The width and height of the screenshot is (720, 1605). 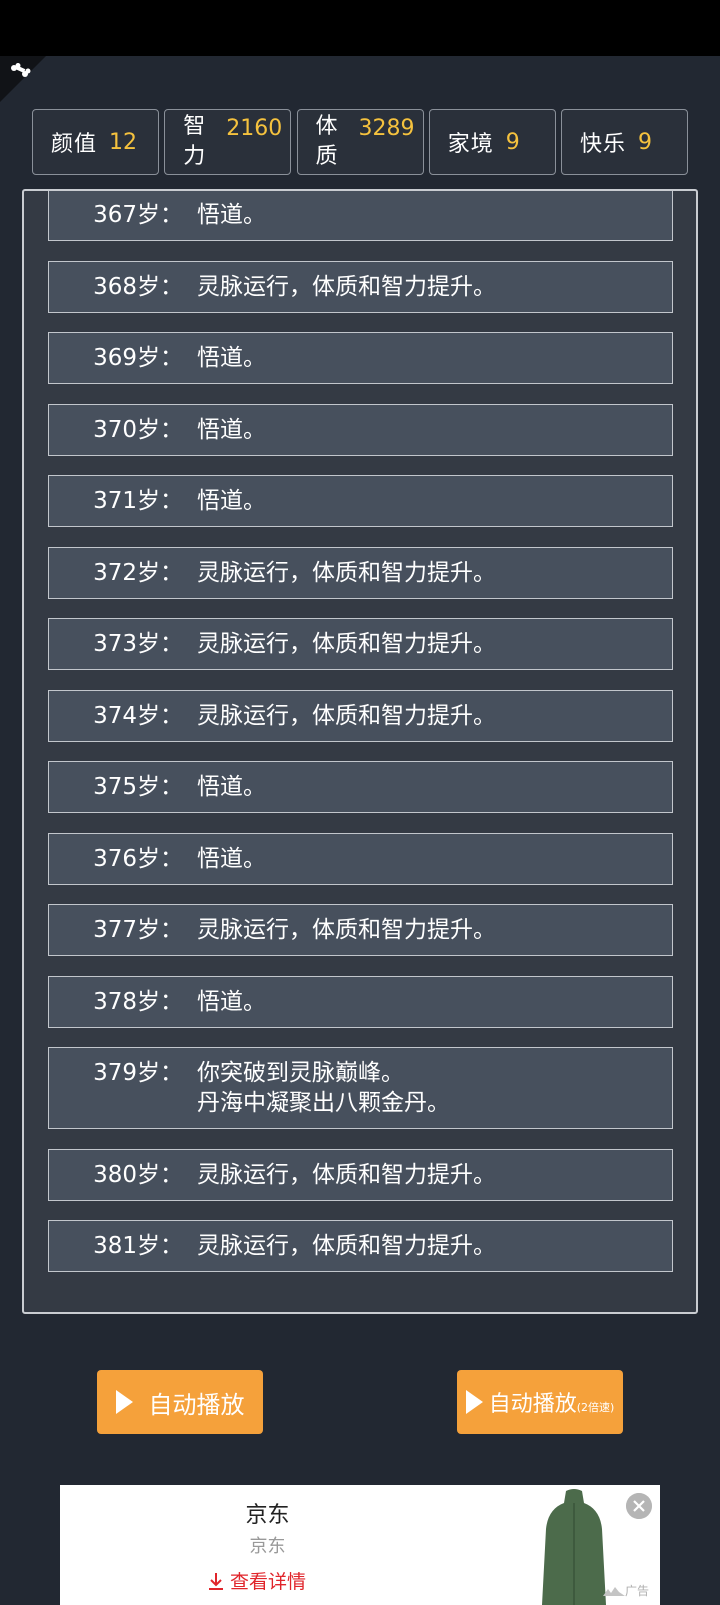 I want to click on ad-cta-link: 查看详情, so click(x=257, y=1580).